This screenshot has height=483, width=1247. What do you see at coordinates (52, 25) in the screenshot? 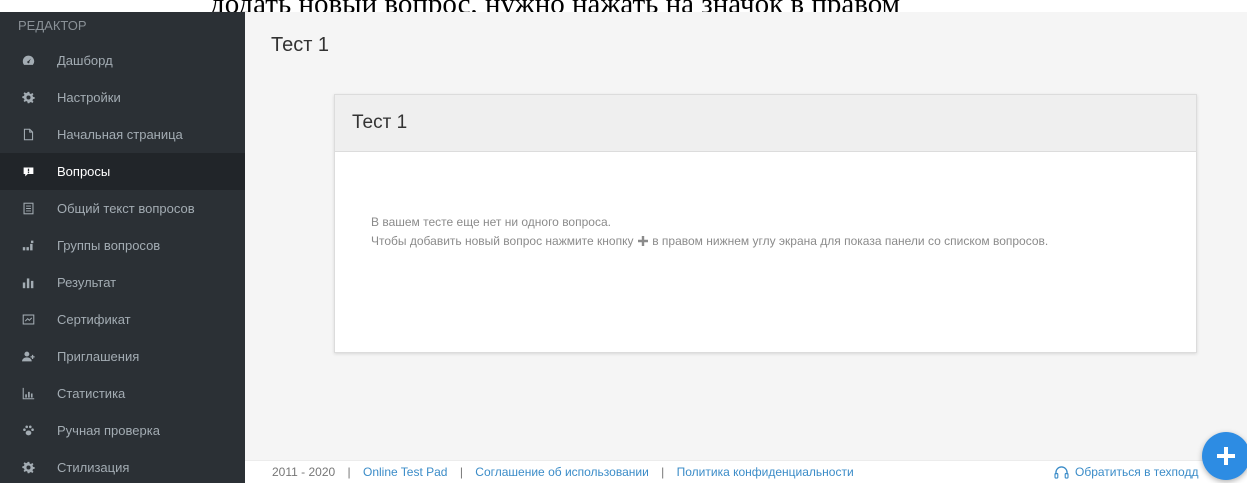
I see `sidebar-header: РЕДАКТОР` at bounding box center [52, 25].